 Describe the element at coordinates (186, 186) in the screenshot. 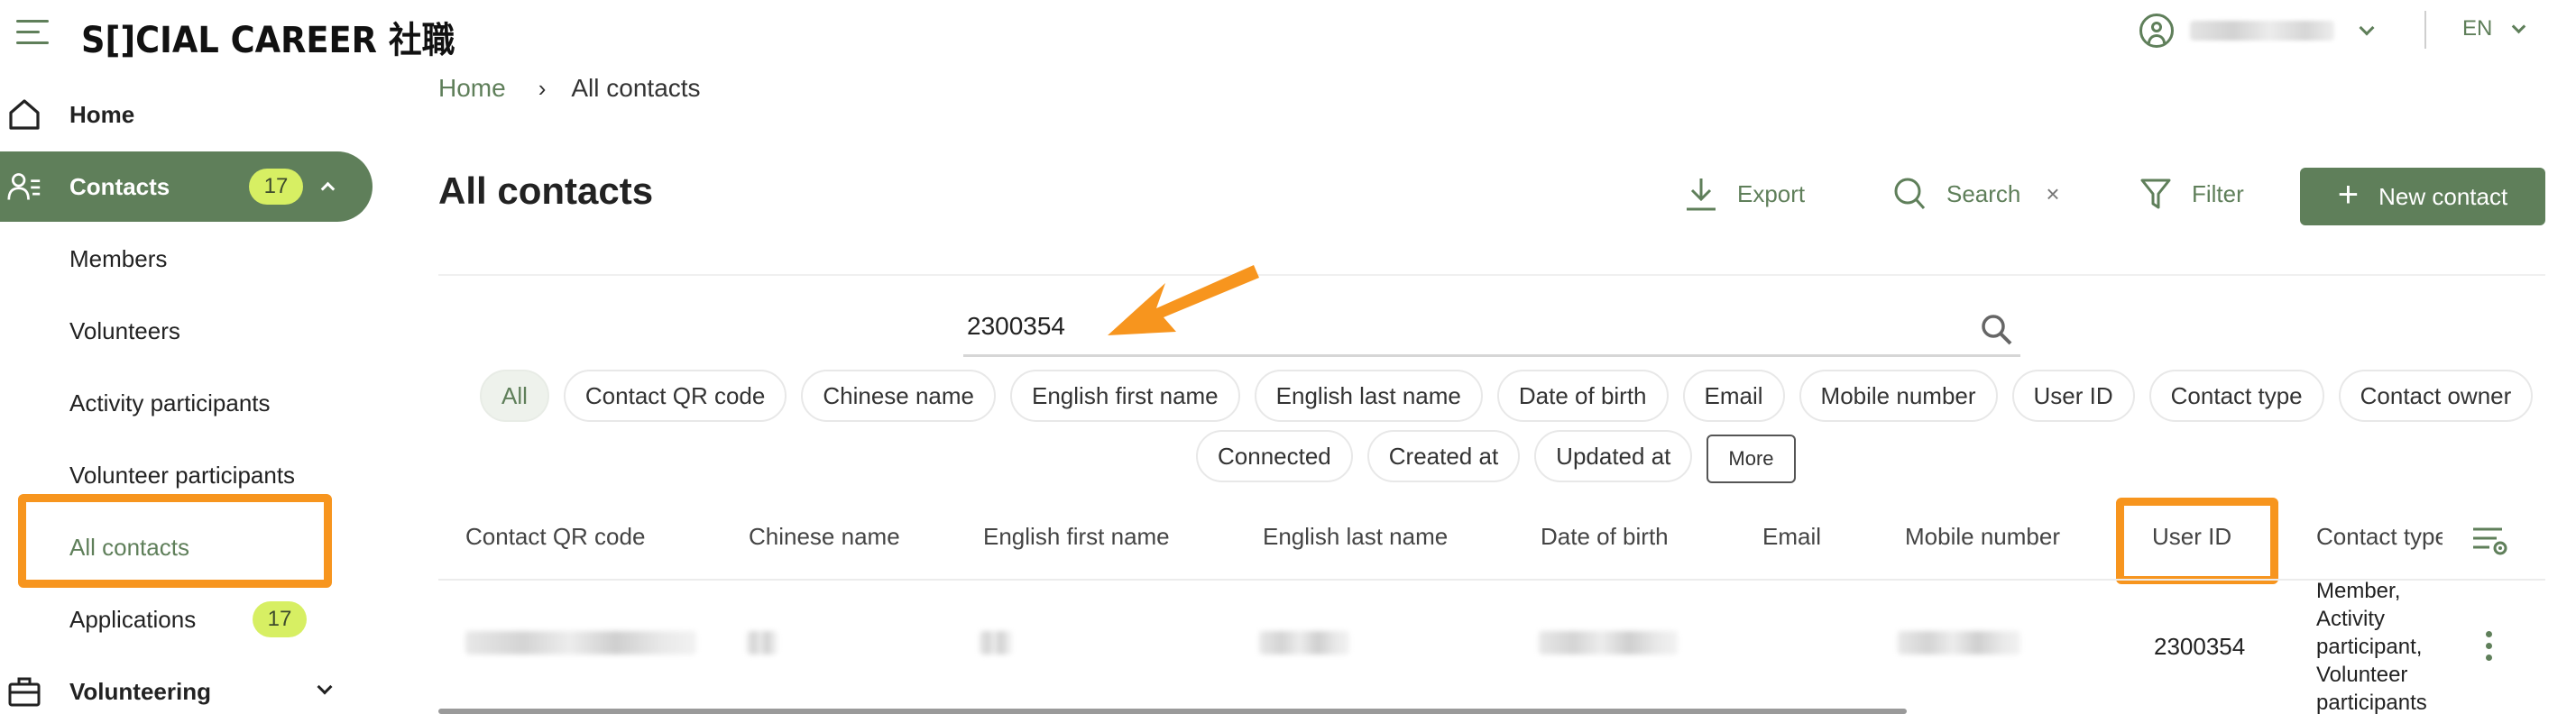

I see `sidebar-item-contacts: Contacts 17` at that location.